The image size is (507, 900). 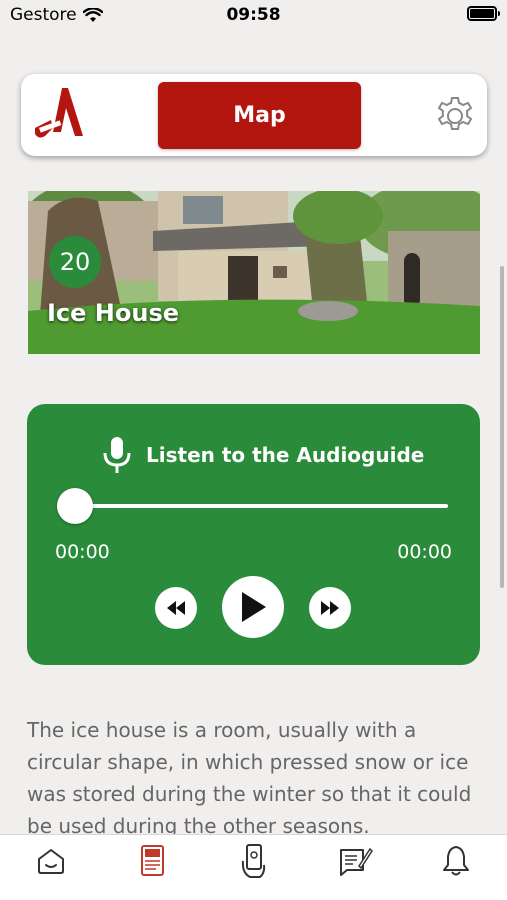 What do you see at coordinates (113, 313) in the screenshot?
I see `stop-title: Ice House` at bounding box center [113, 313].